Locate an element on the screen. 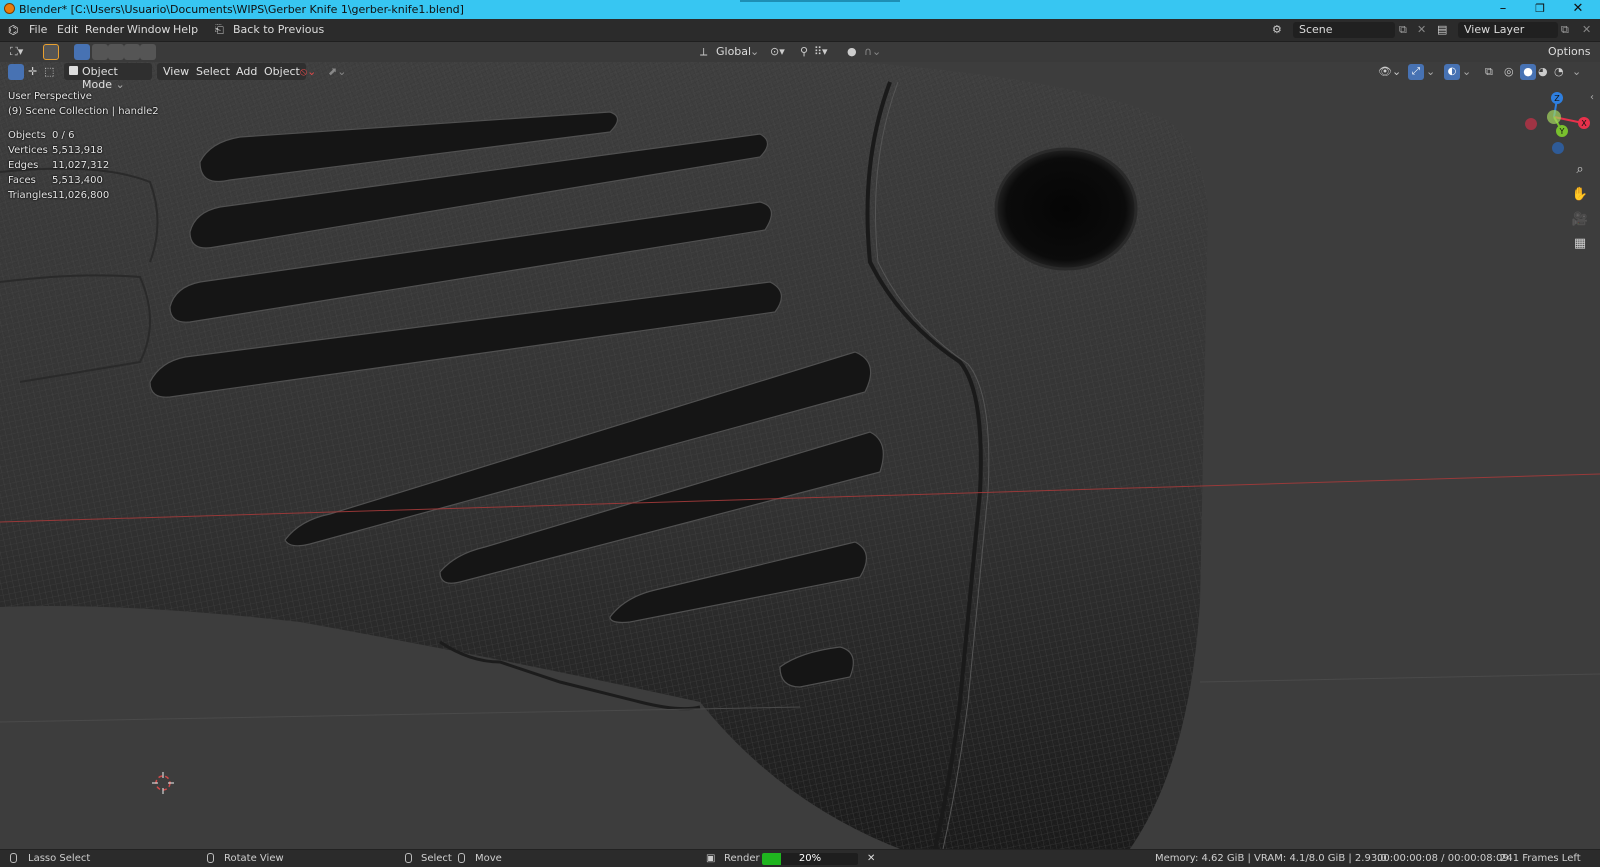  back-to-previous-button: Back to Previous is located at coordinates (278, 29).